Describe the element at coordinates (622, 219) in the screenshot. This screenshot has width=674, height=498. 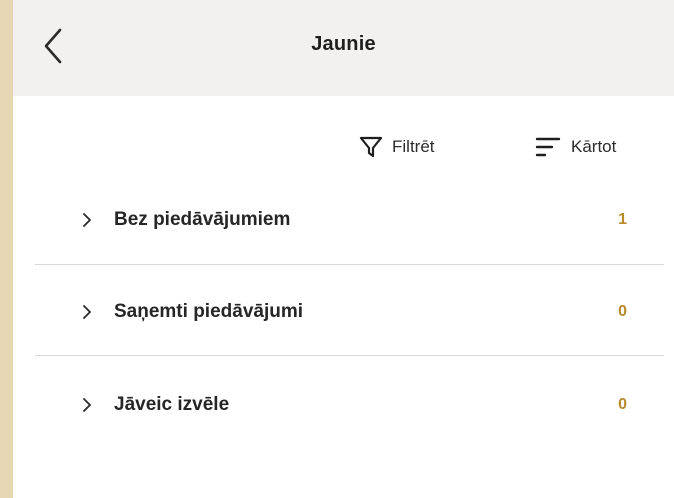
I see `group-count-badge: 1` at that location.